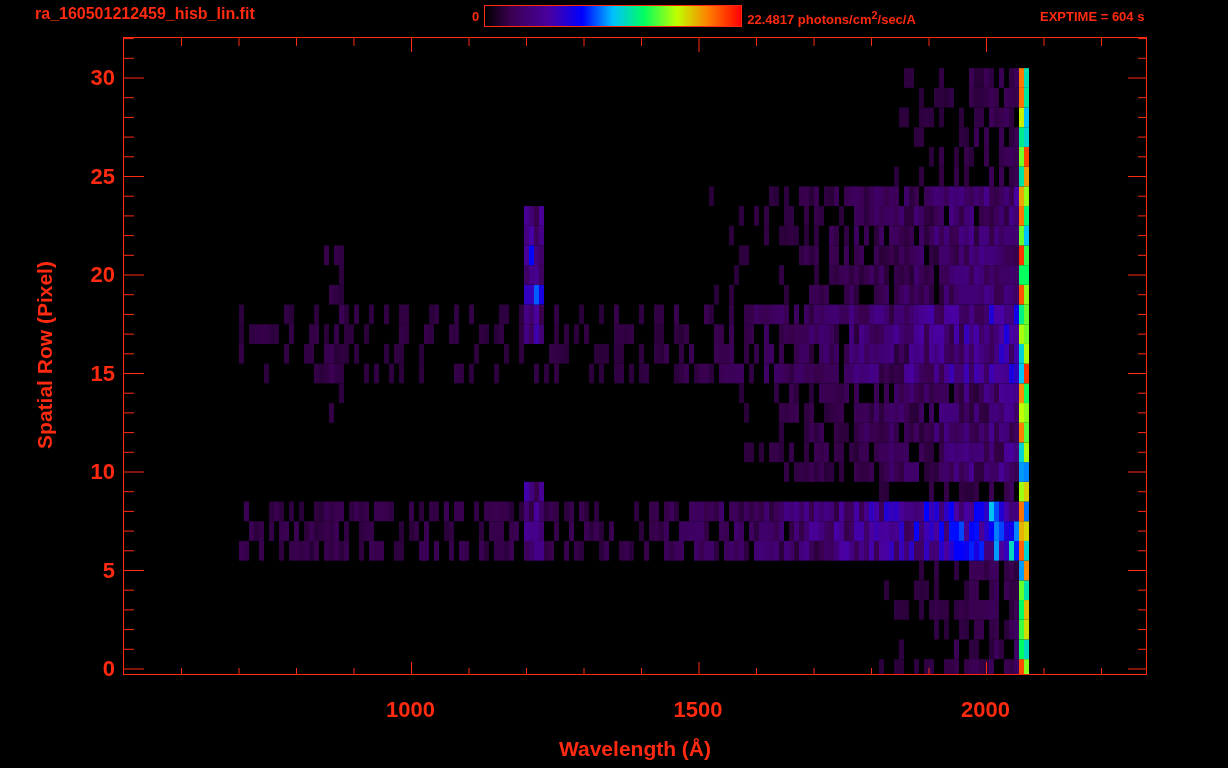  What do you see at coordinates (635, 749) in the screenshot?
I see `x-axis-title: Wavelength (Å)` at bounding box center [635, 749].